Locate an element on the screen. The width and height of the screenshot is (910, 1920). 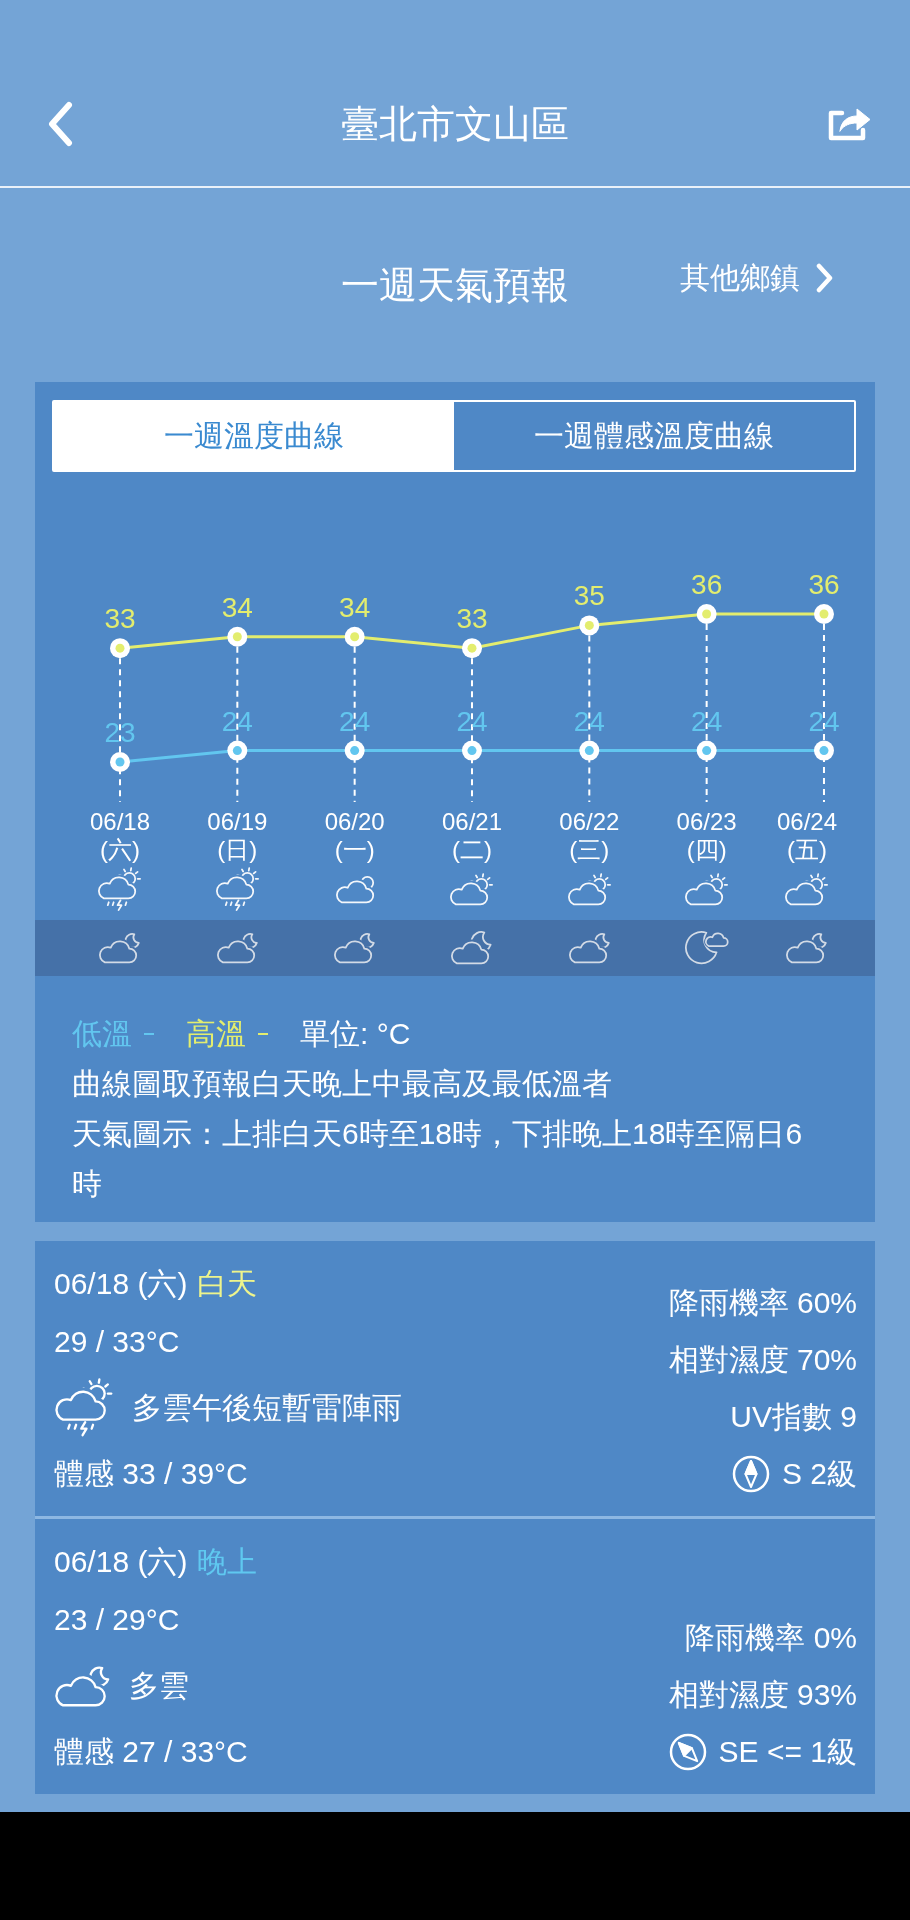
legend-label: 高溫 is located at coordinates (216, 1034).